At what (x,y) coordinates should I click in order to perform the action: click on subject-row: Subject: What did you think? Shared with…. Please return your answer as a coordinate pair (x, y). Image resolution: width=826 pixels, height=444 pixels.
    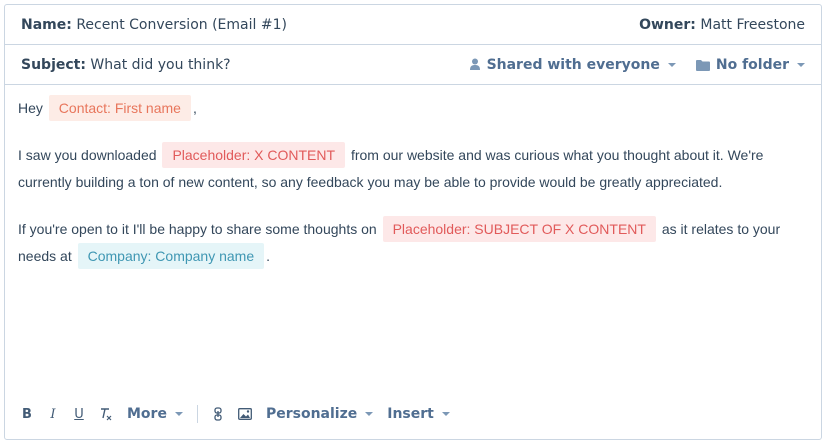
    Looking at the image, I should click on (413, 65).